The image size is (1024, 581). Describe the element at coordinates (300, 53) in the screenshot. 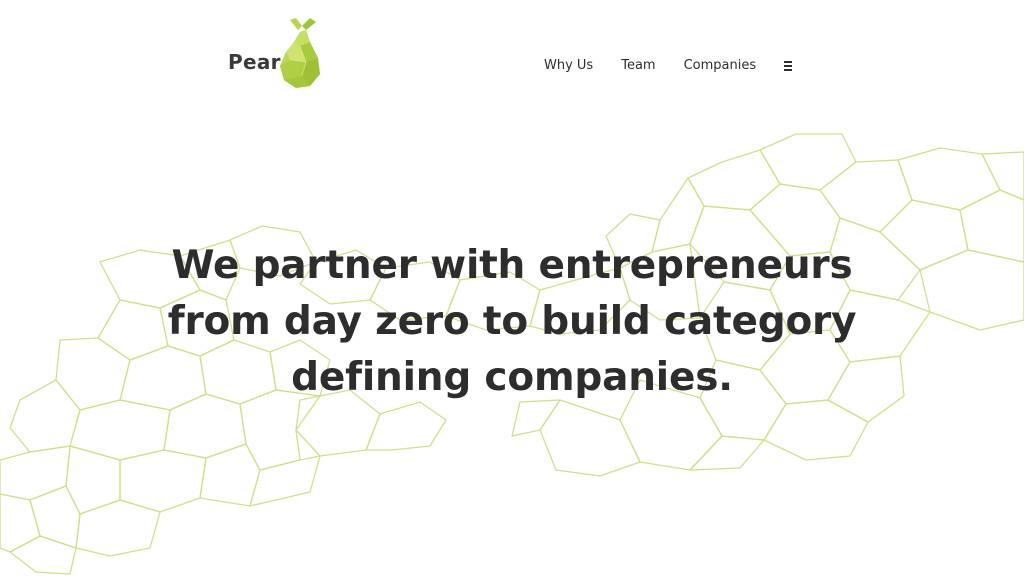

I see `pear-icon` at that location.